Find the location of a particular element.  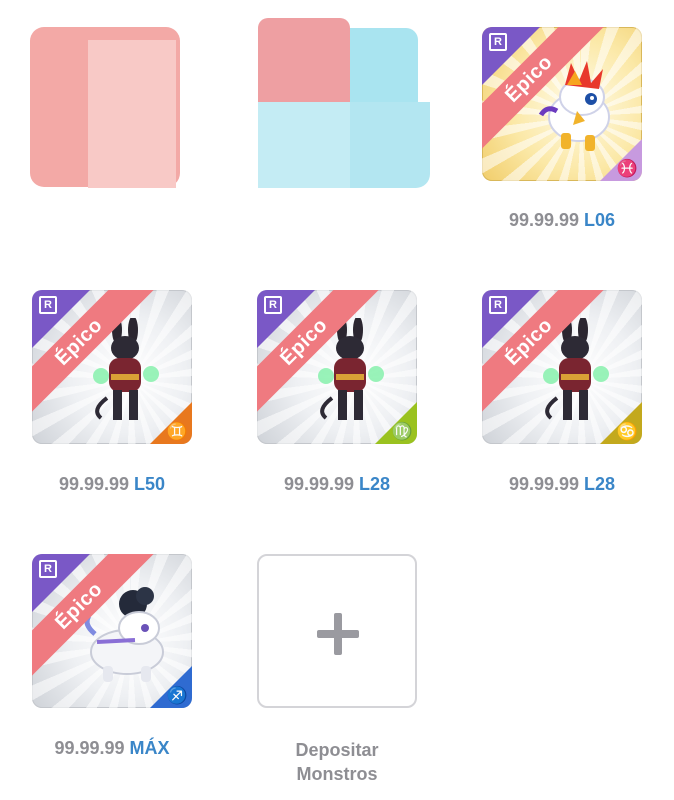

deposit-label: Depositar Monstros is located at coordinates (337, 762).